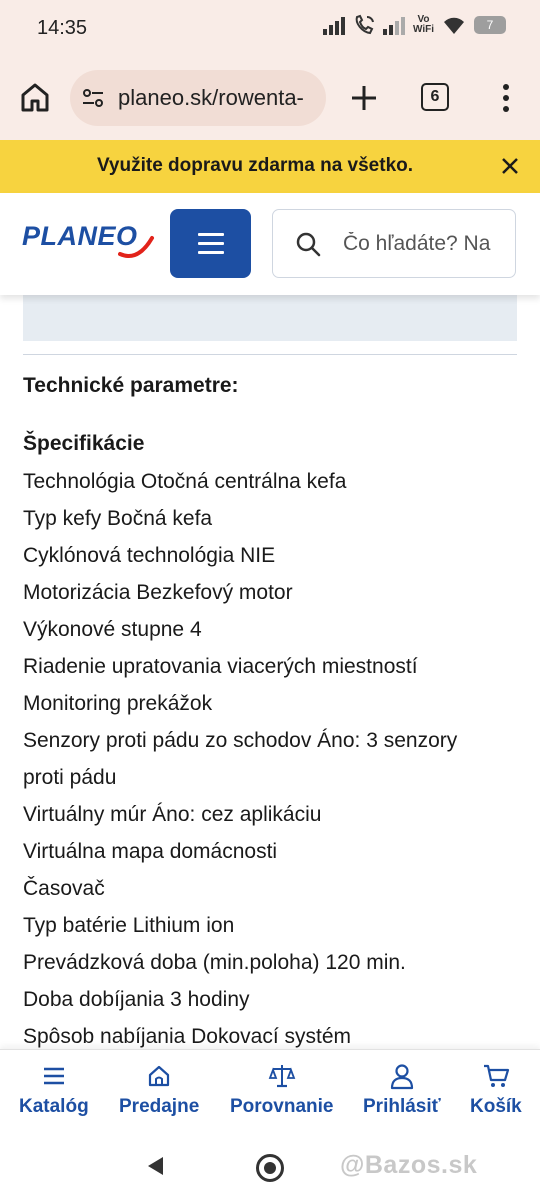 This screenshot has width=540, height=1200. Describe the element at coordinates (214, 962) in the screenshot. I see `spec-item: Prevádzková doba (min.poloha) 120 min.` at that location.